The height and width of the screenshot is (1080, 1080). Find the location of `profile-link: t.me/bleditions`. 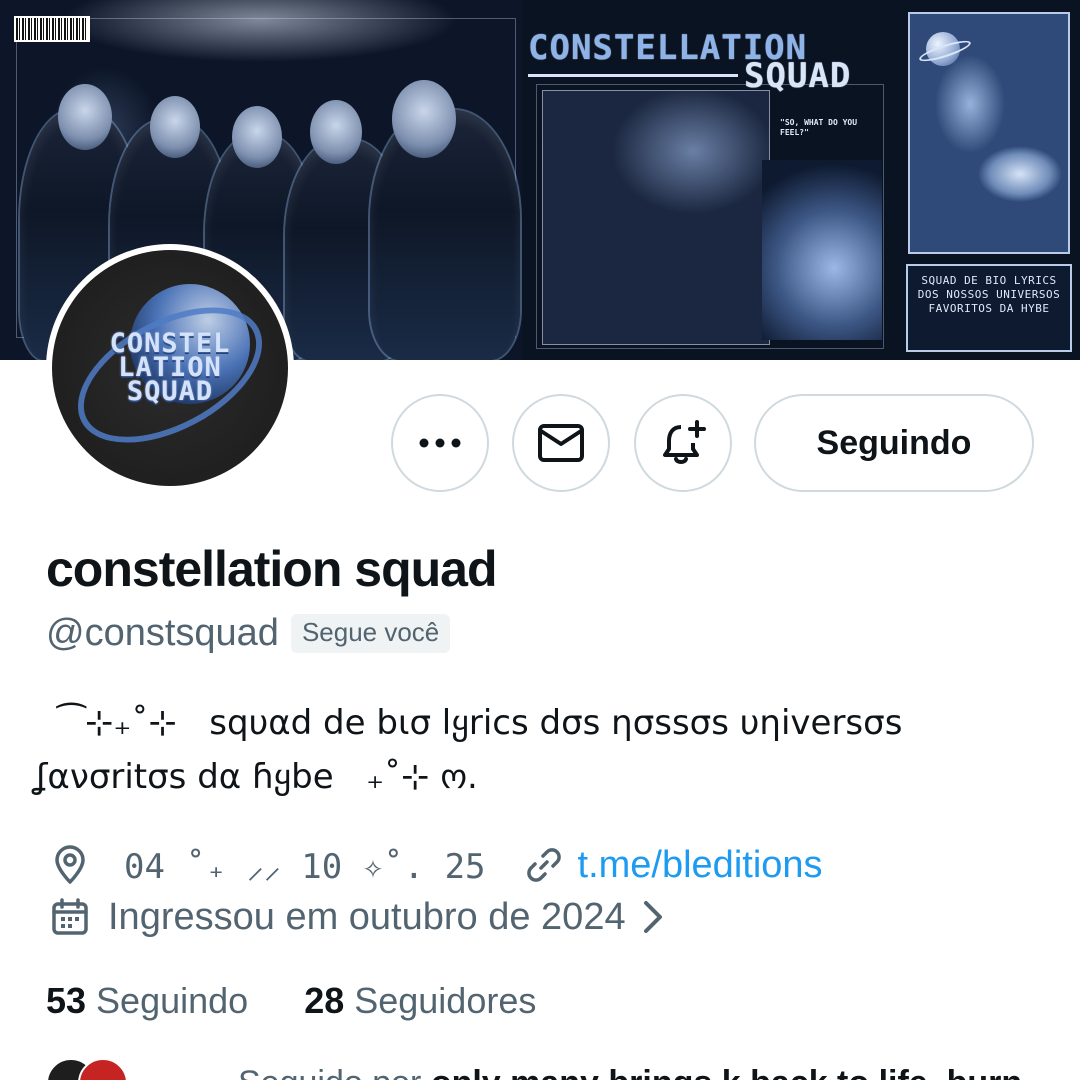

profile-link: t.me/bleditions is located at coordinates (673, 865).